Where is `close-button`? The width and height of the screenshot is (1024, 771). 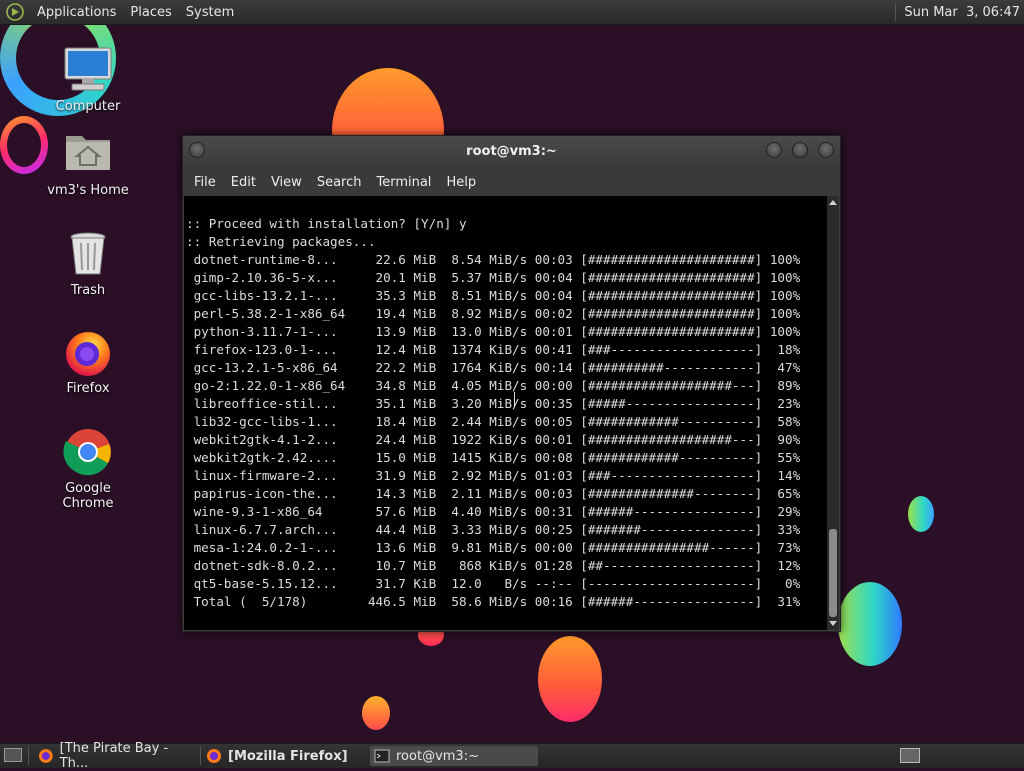
close-button is located at coordinates (826, 150).